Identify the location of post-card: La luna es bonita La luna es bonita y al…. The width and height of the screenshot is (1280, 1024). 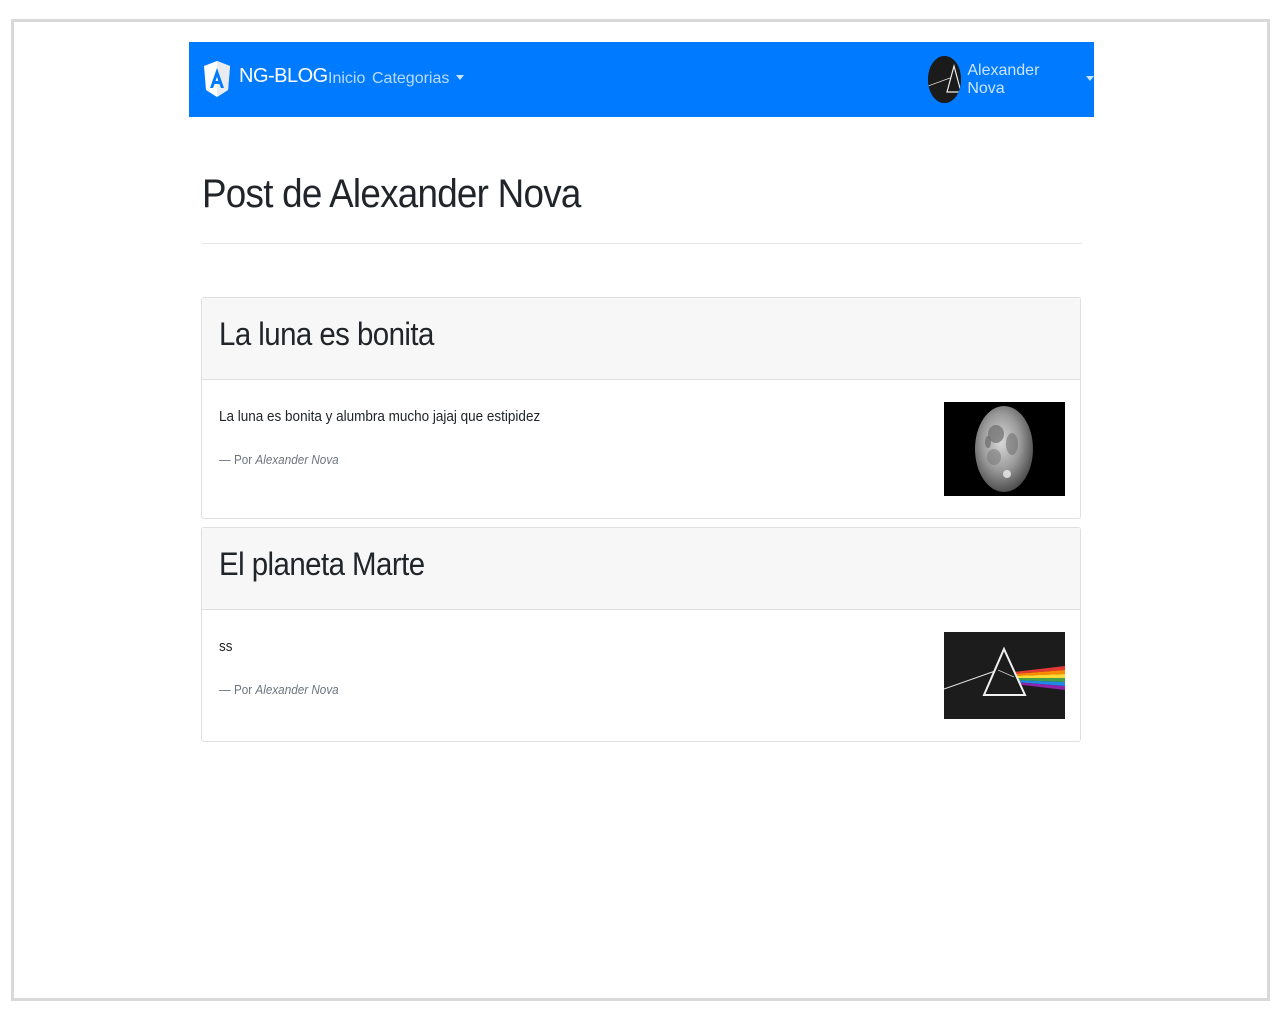
(641, 408).